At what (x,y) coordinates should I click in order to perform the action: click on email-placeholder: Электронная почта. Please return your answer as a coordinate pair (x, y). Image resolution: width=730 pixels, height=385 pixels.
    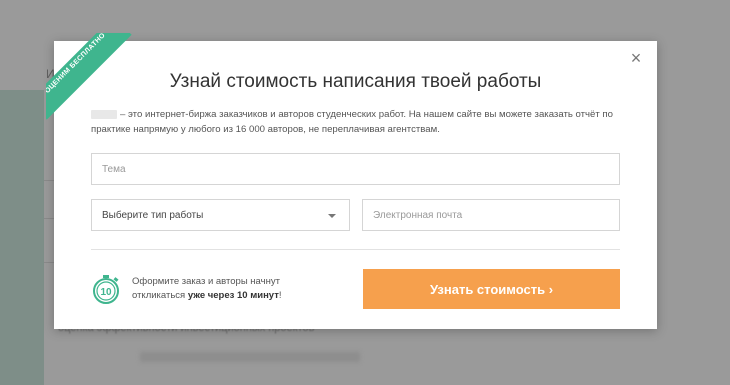
    Looking at the image, I should click on (418, 215).